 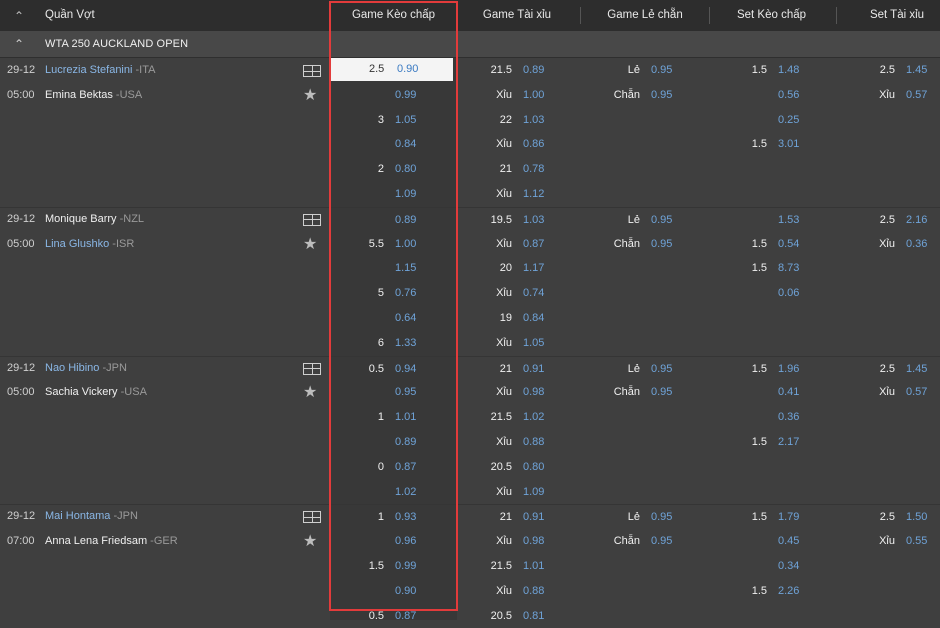 What do you see at coordinates (533, 318) in the screenshot?
I see `game-total-odds: 0.84` at bounding box center [533, 318].